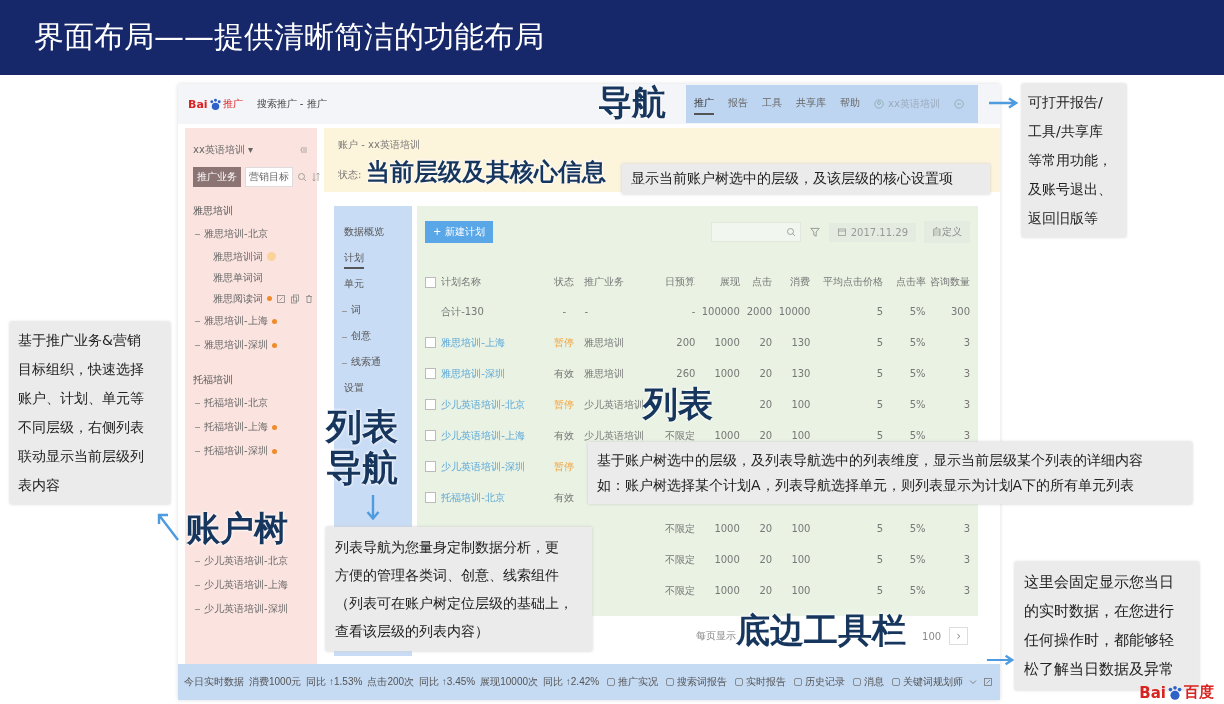 The height and width of the screenshot is (704, 1224). What do you see at coordinates (379, 145) in the screenshot?
I see `level-path: 账户 - xx英语培训` at bounding box center [379, 145].